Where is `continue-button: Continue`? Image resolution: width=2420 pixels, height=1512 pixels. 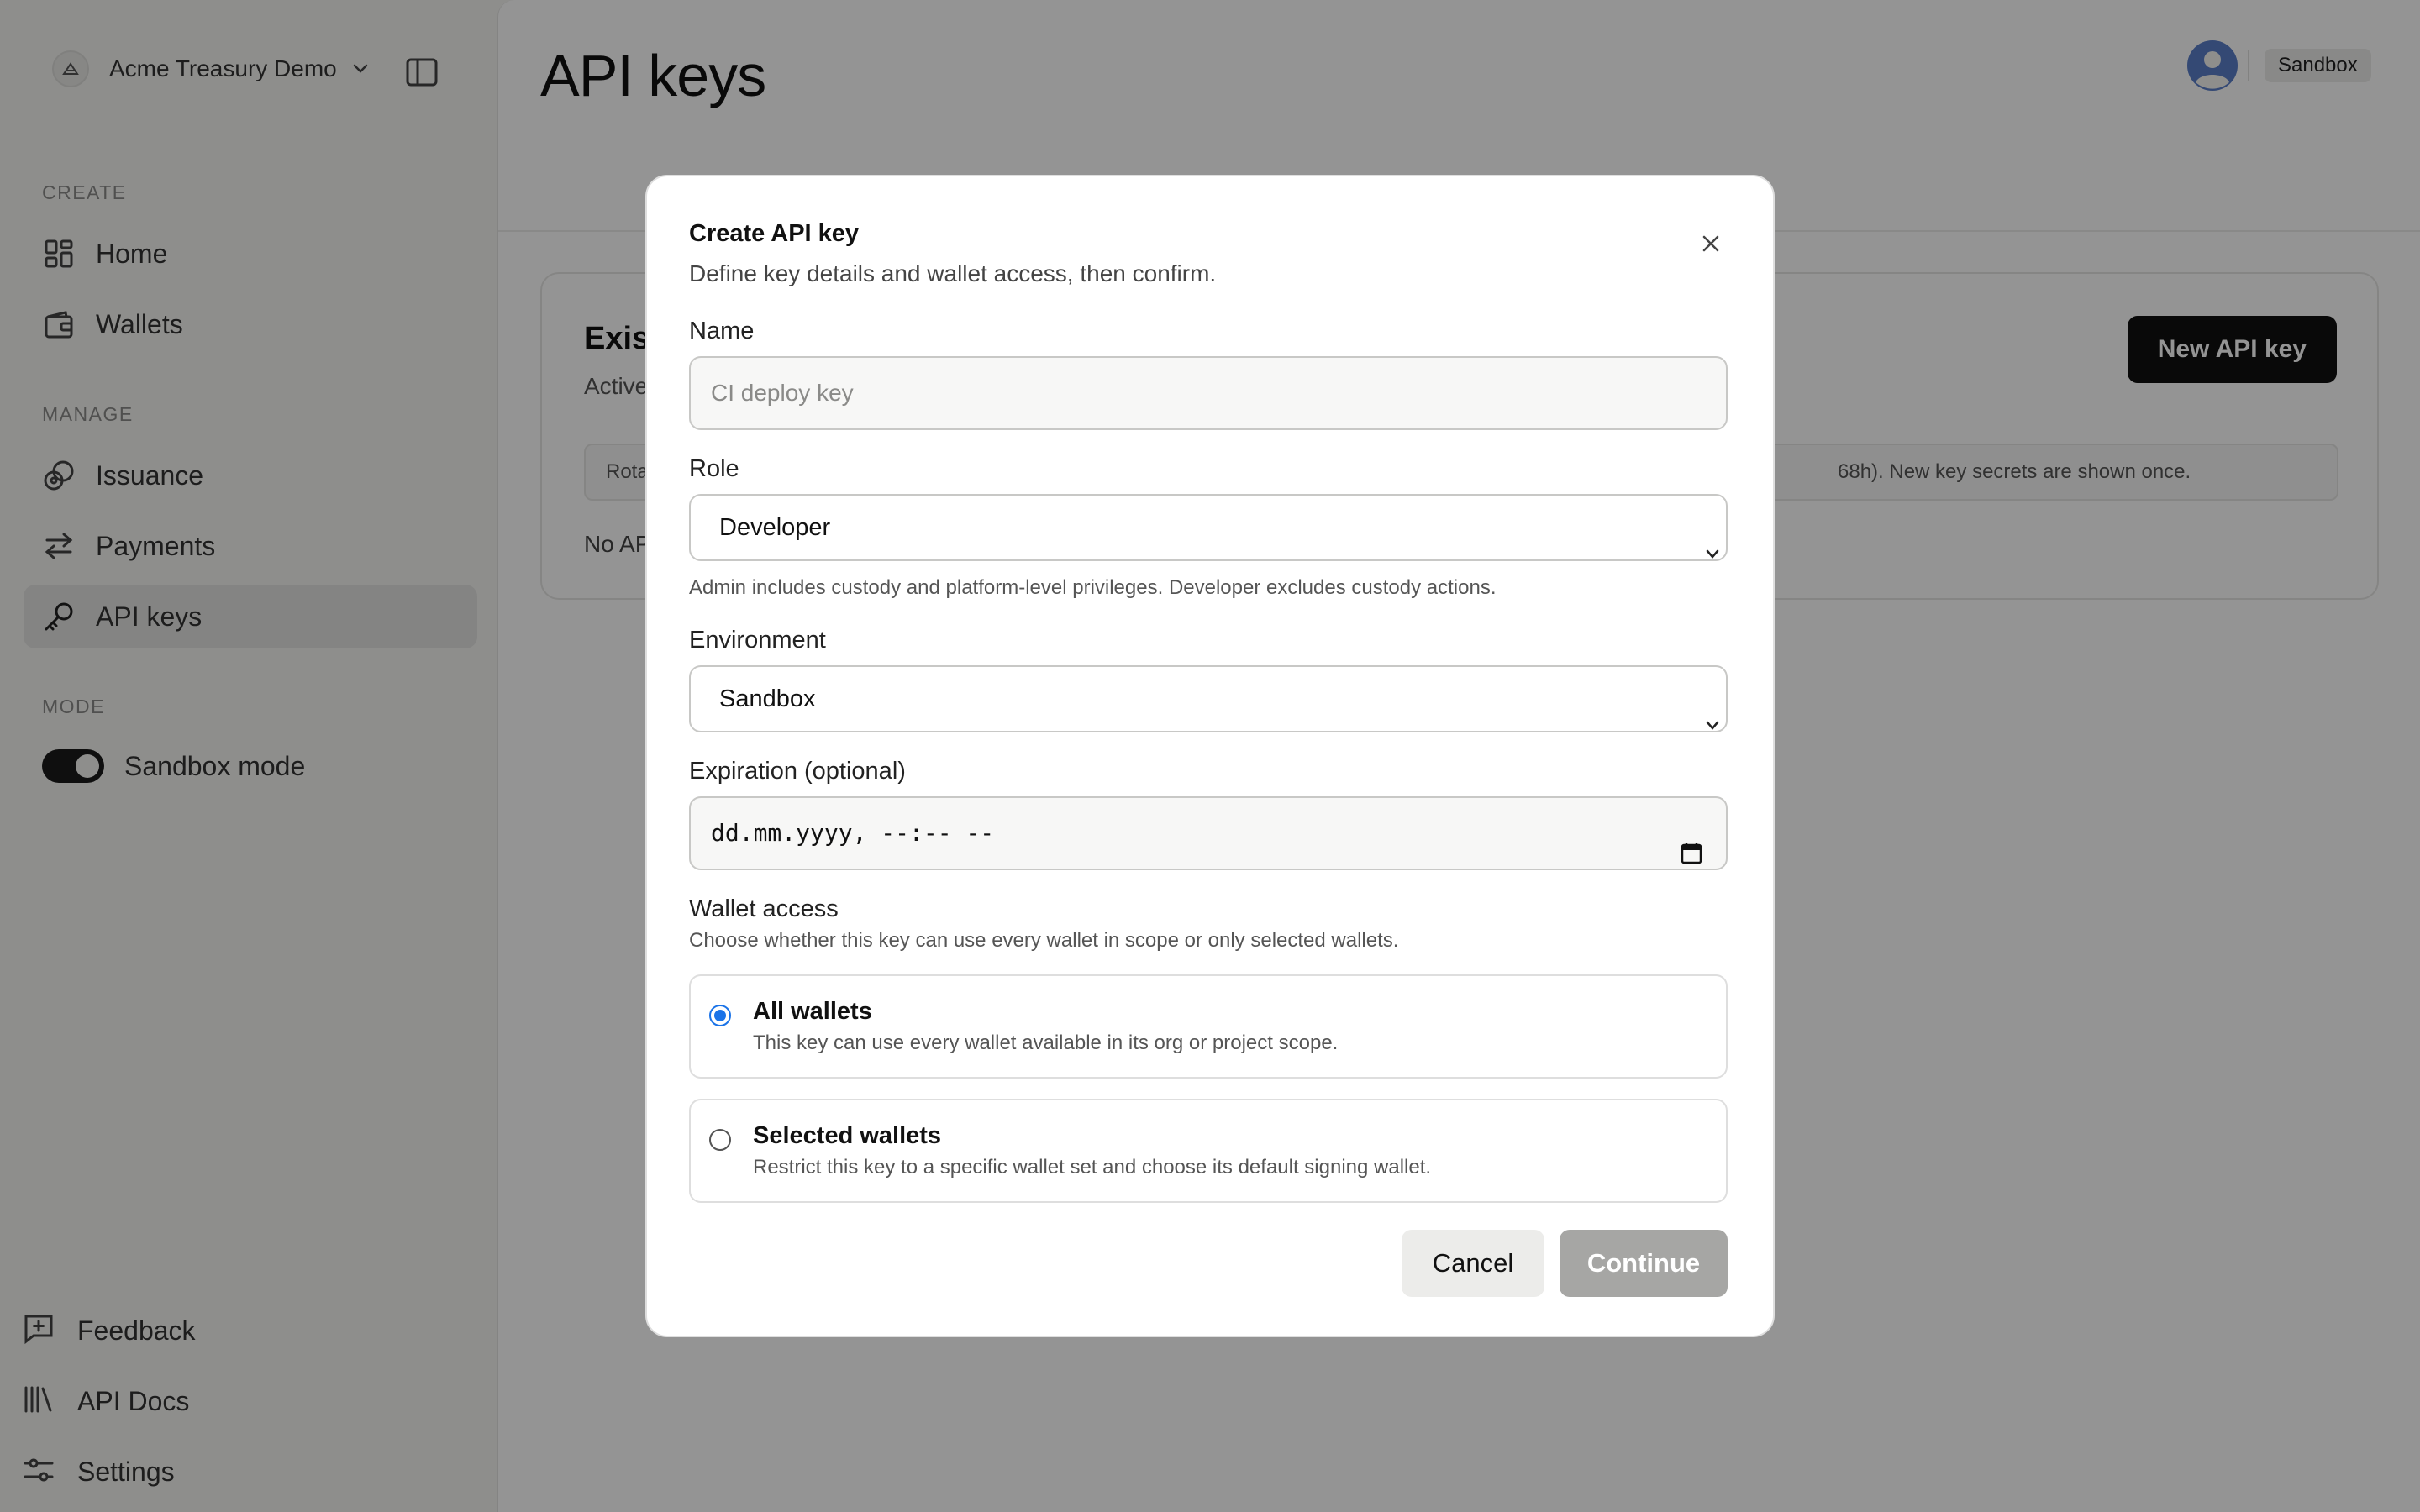
continue-button: Continue is located at coordinates (1644, 1263).